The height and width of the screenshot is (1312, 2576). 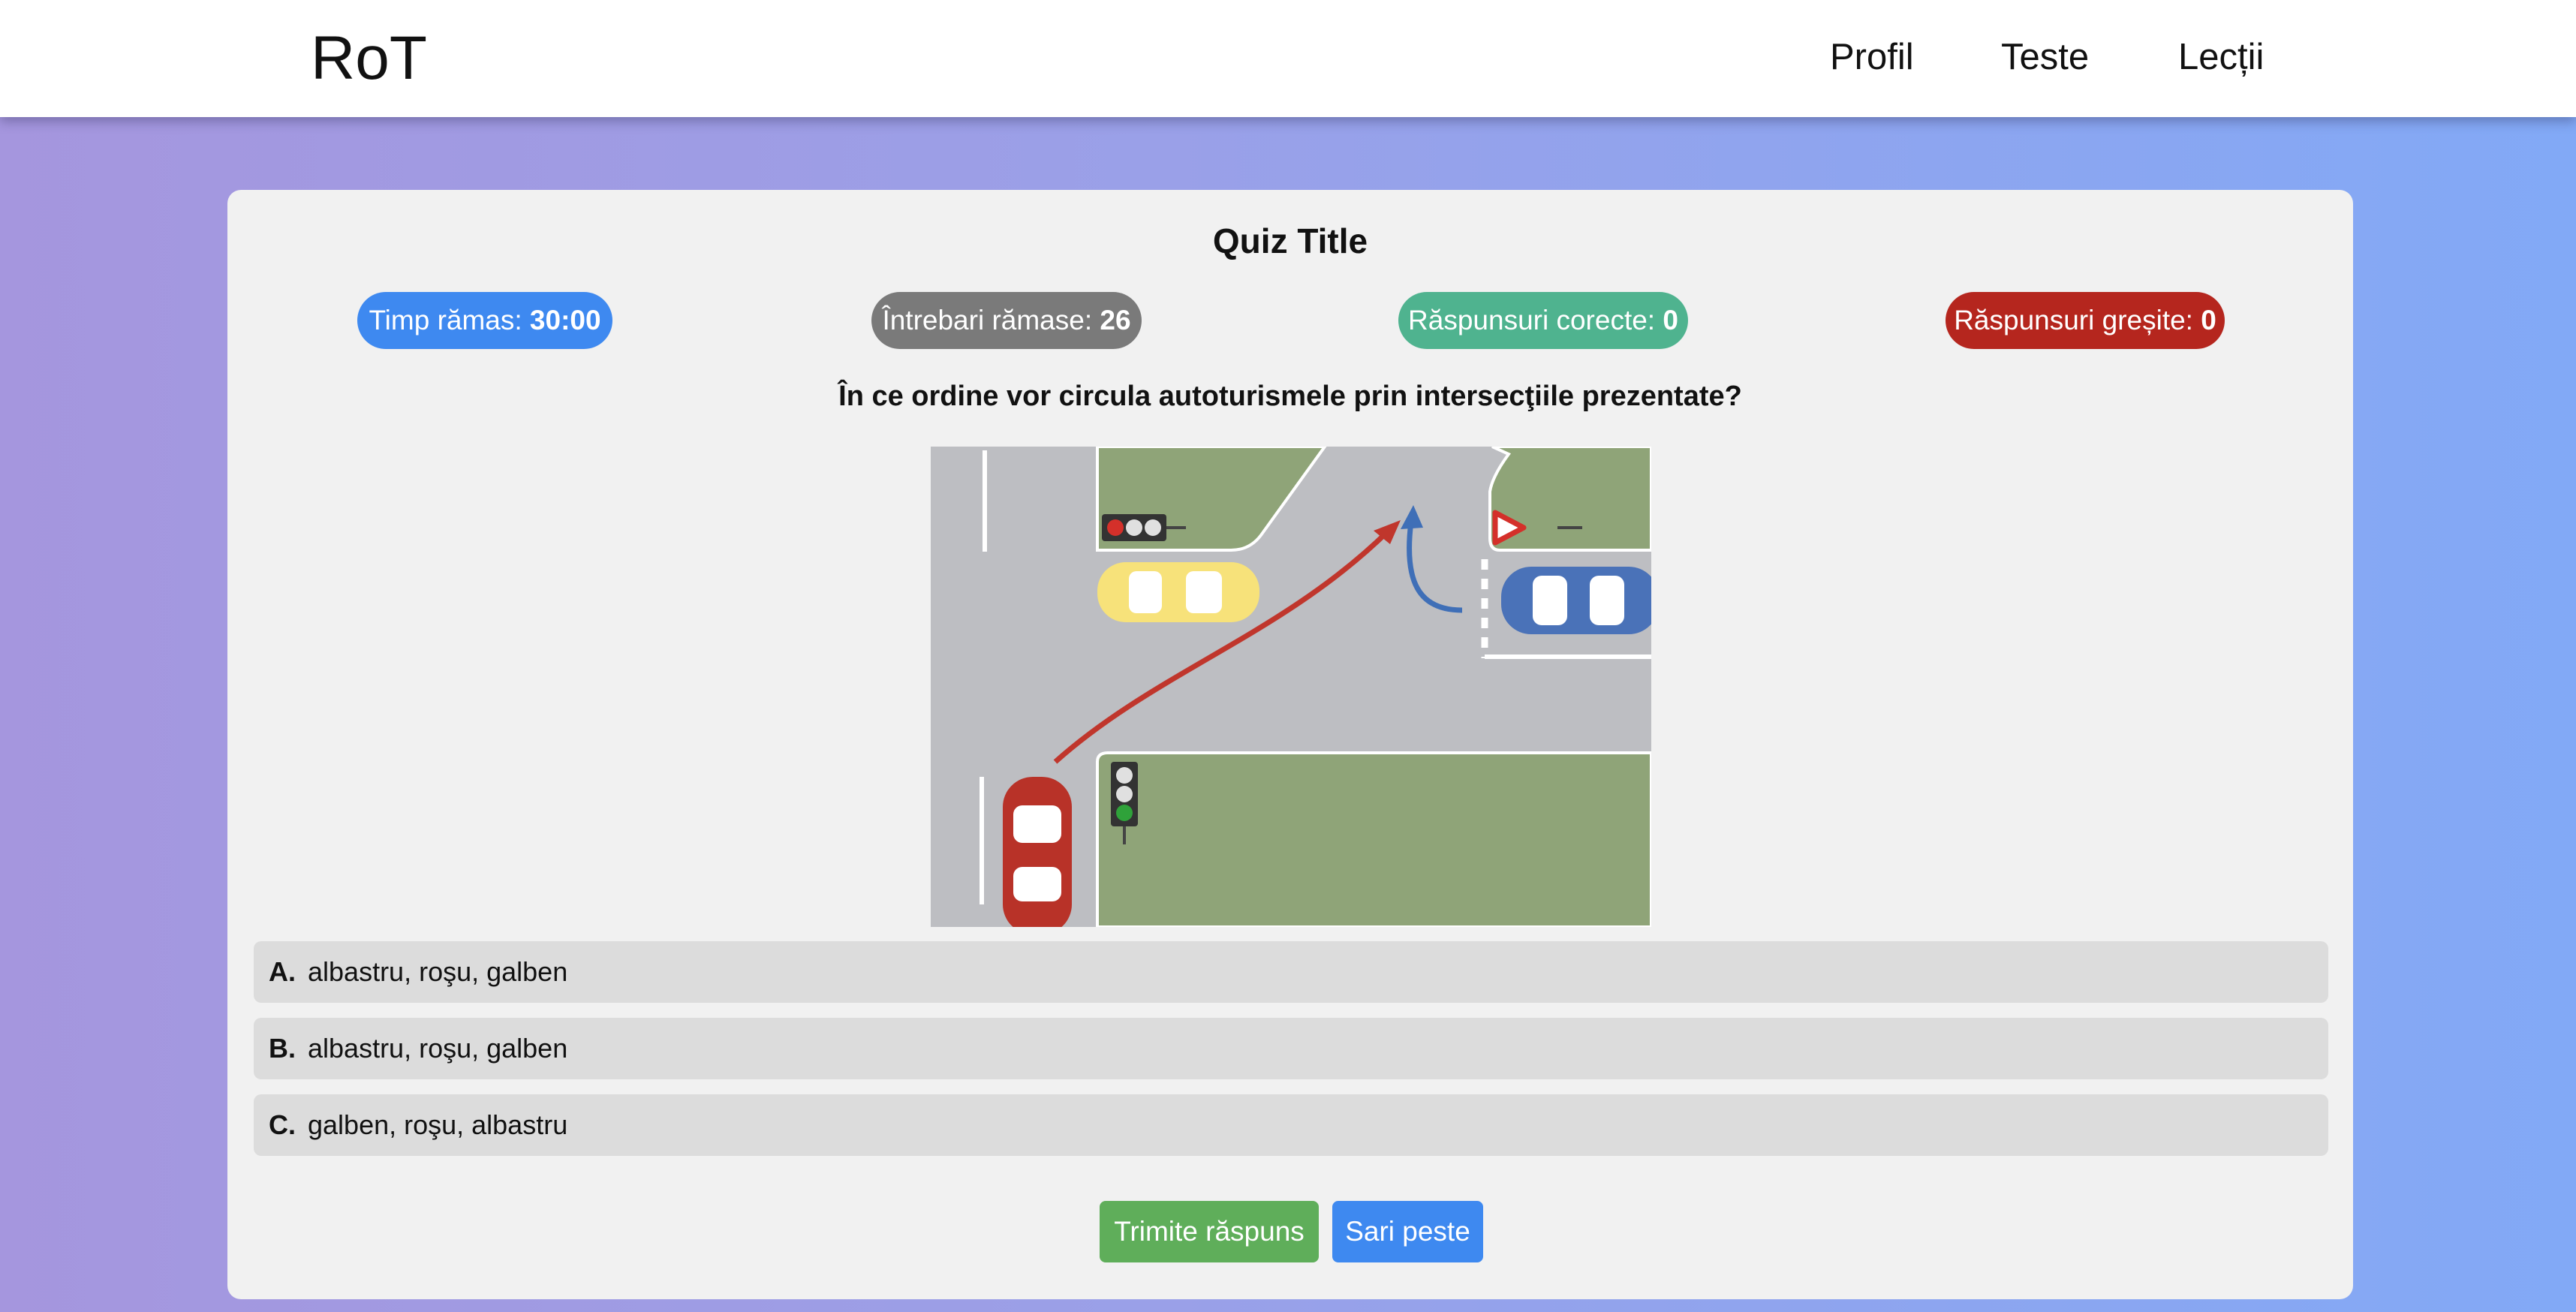 What do you see at coordinates (369, 58) in the screenshot?
I see `brand-logo: RoT` at bounding box center [369, 58].